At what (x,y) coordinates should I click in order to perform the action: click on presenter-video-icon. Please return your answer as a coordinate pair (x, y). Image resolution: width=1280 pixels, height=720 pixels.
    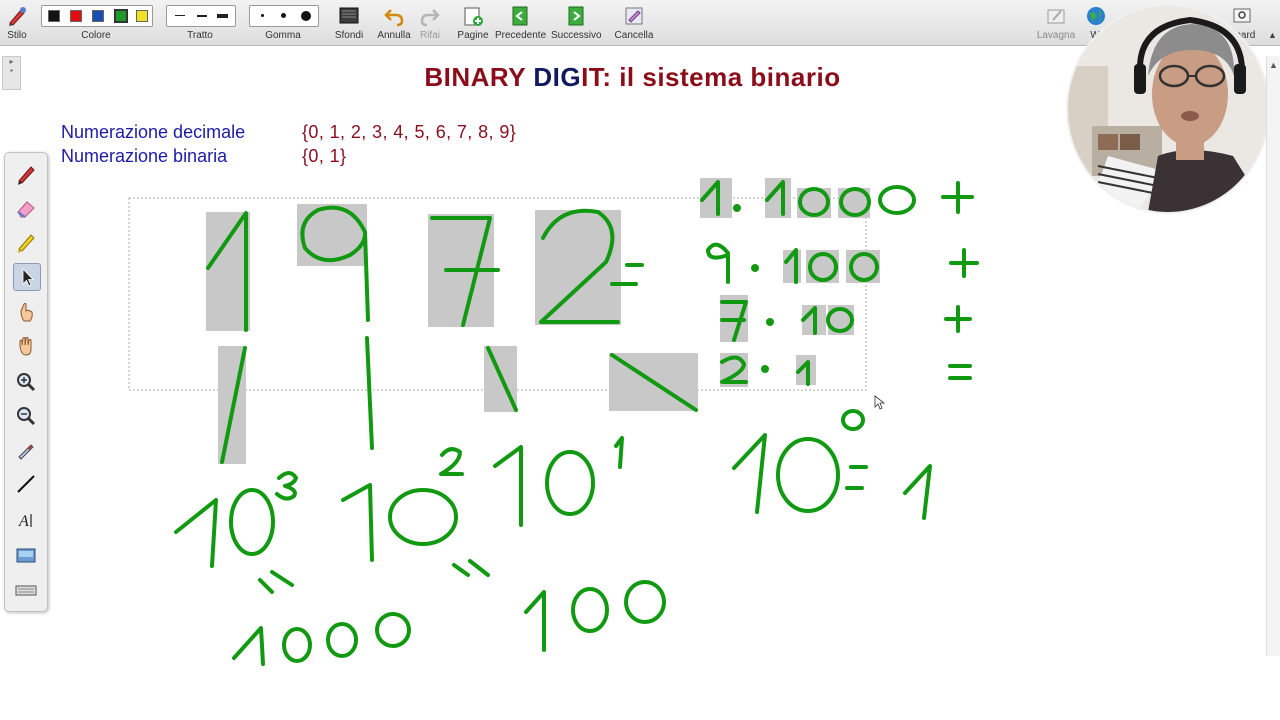
    Looking at the image, I should click on (1168, 109).